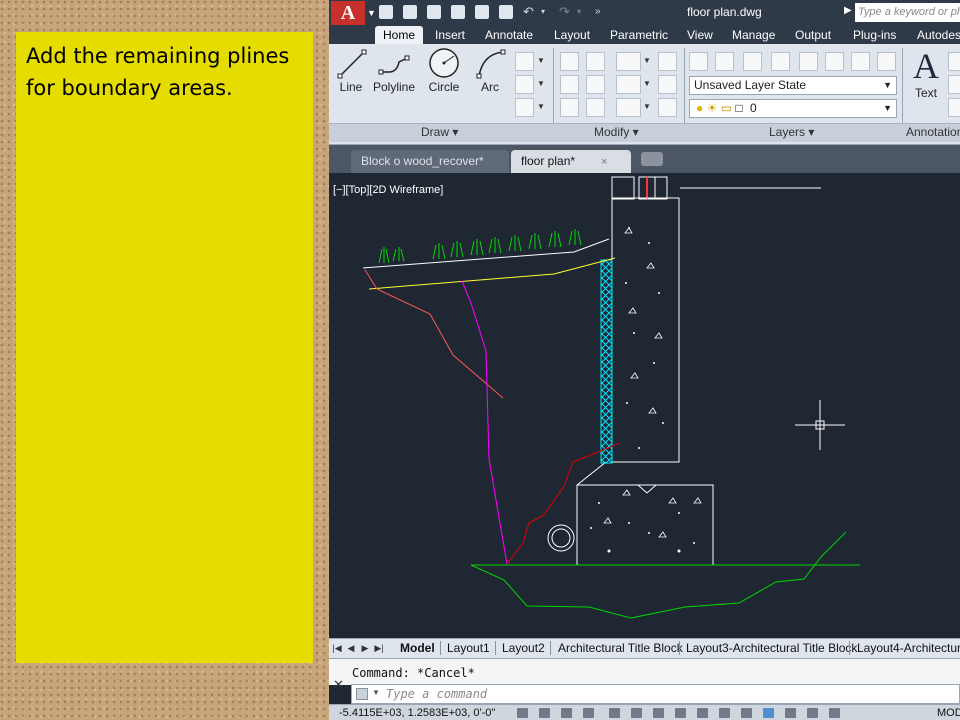 The height and width of the screenshot is (720, 960). Describe the element at coordinates (948, 713) in the screenshot. I see `model-space-toggle: MODEL` at that location.